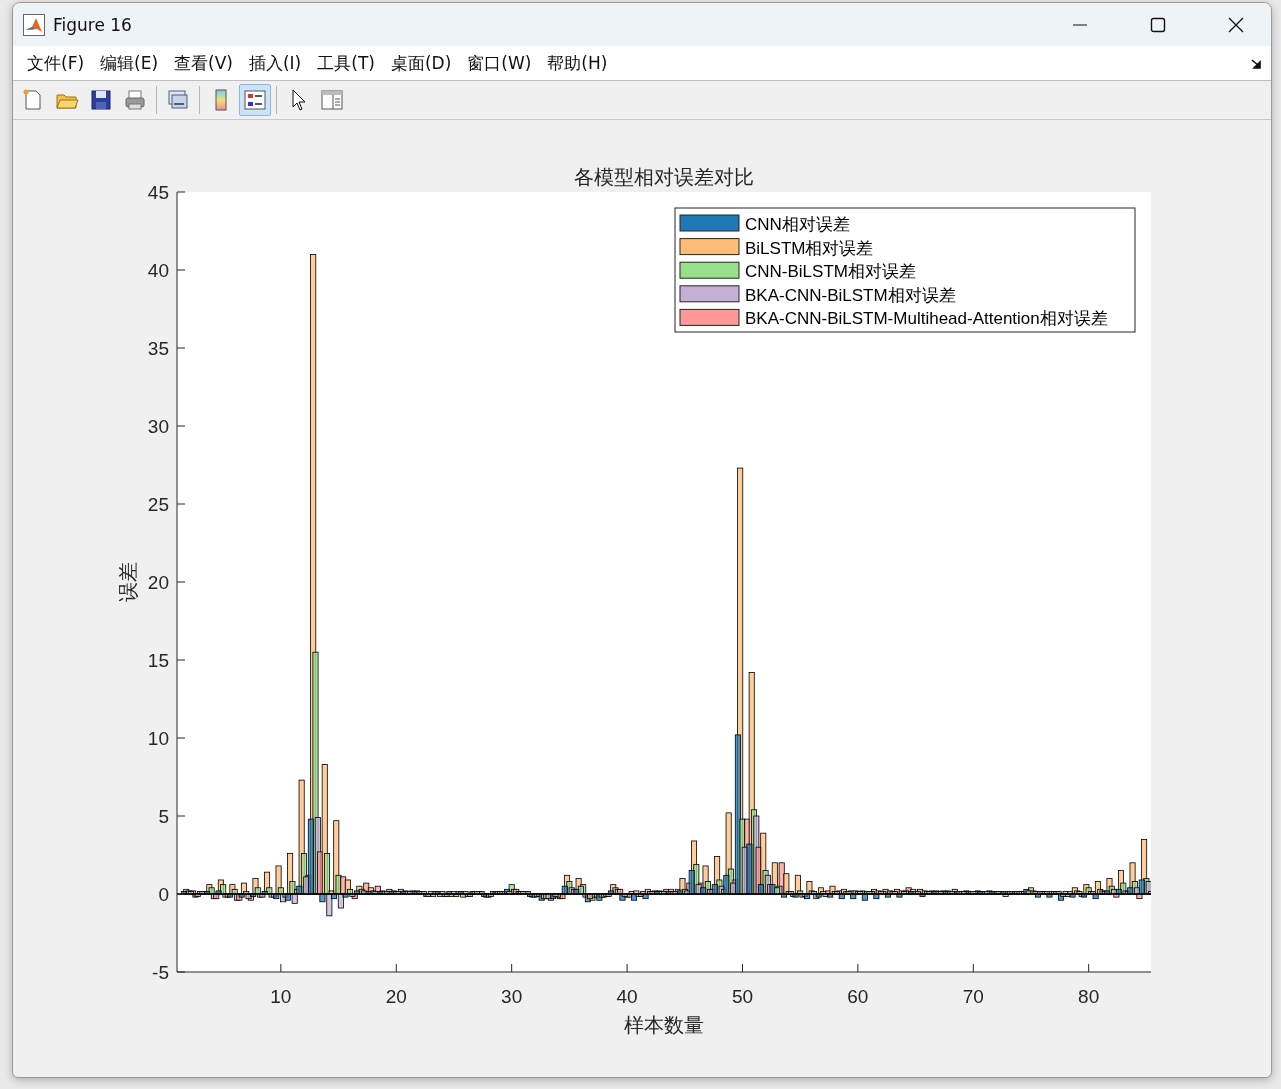  What do you see at coordinates (664, 177) in the screenshot?
I see `chart-title: 各模型相对误差对比` at bounding box center [664, 177].